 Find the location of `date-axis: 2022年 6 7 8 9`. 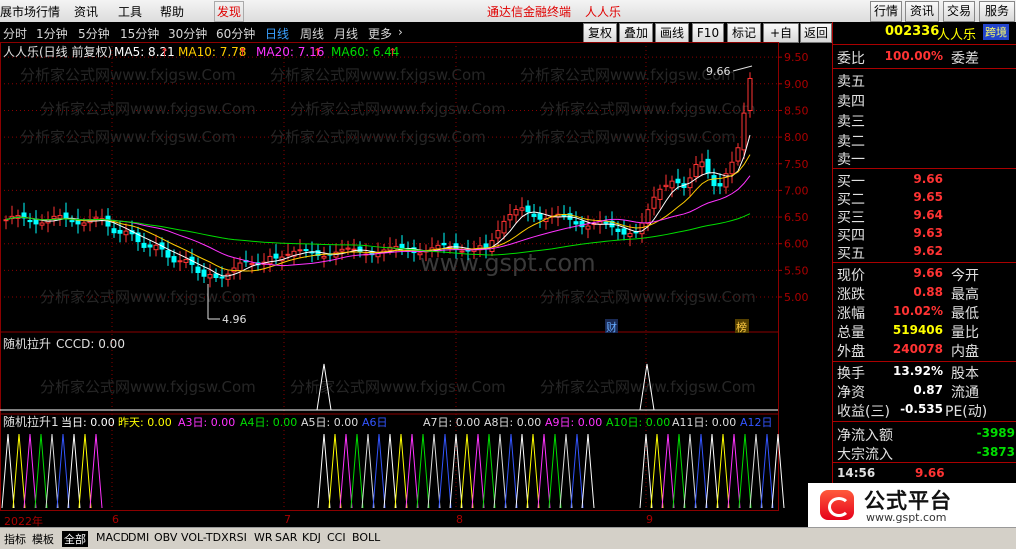

date-axis: 2022年 6 7 8 9 is located at coordinates (416, 520).